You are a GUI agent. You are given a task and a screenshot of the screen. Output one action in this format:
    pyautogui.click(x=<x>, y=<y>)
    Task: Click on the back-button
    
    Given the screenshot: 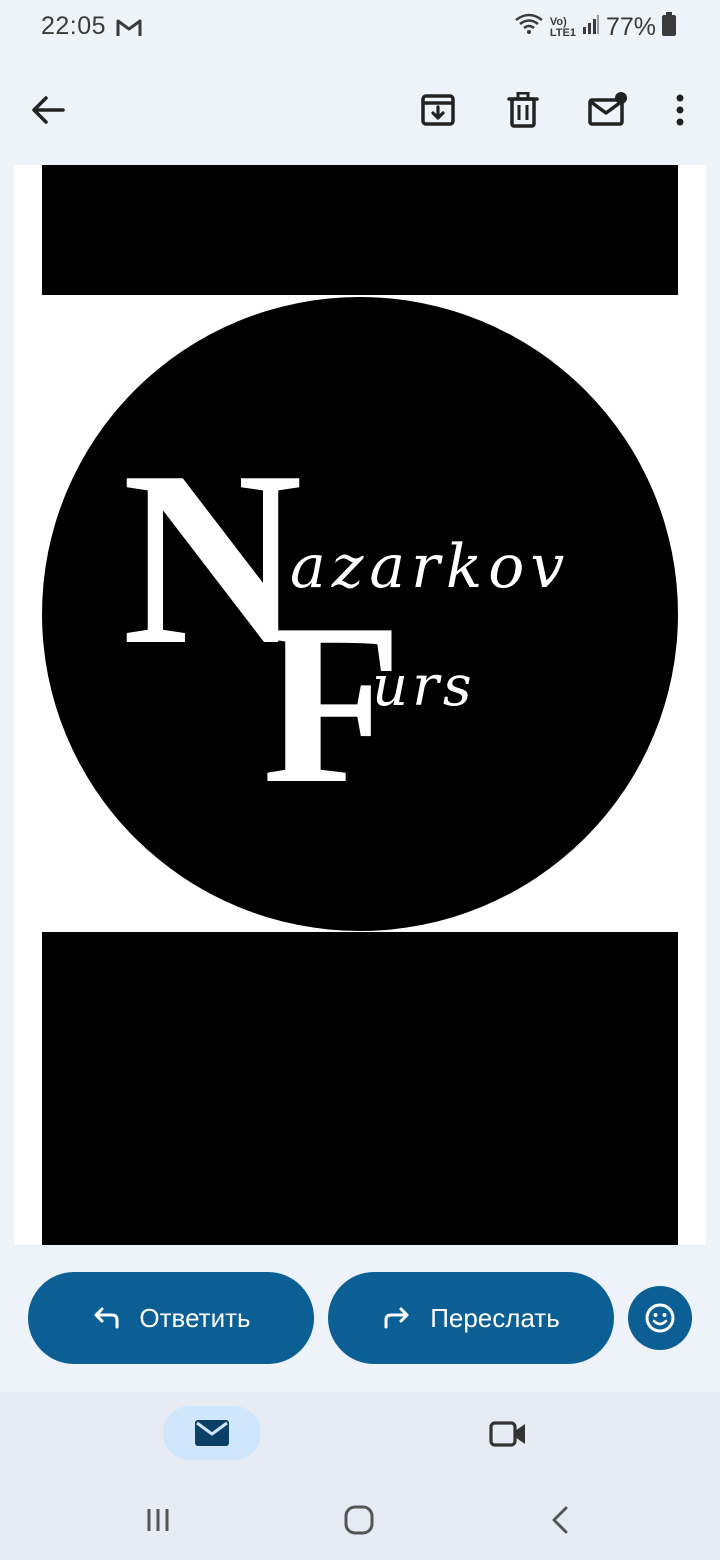 What is the action you would take?
    pyautogui.click(x=48, y=110)
    